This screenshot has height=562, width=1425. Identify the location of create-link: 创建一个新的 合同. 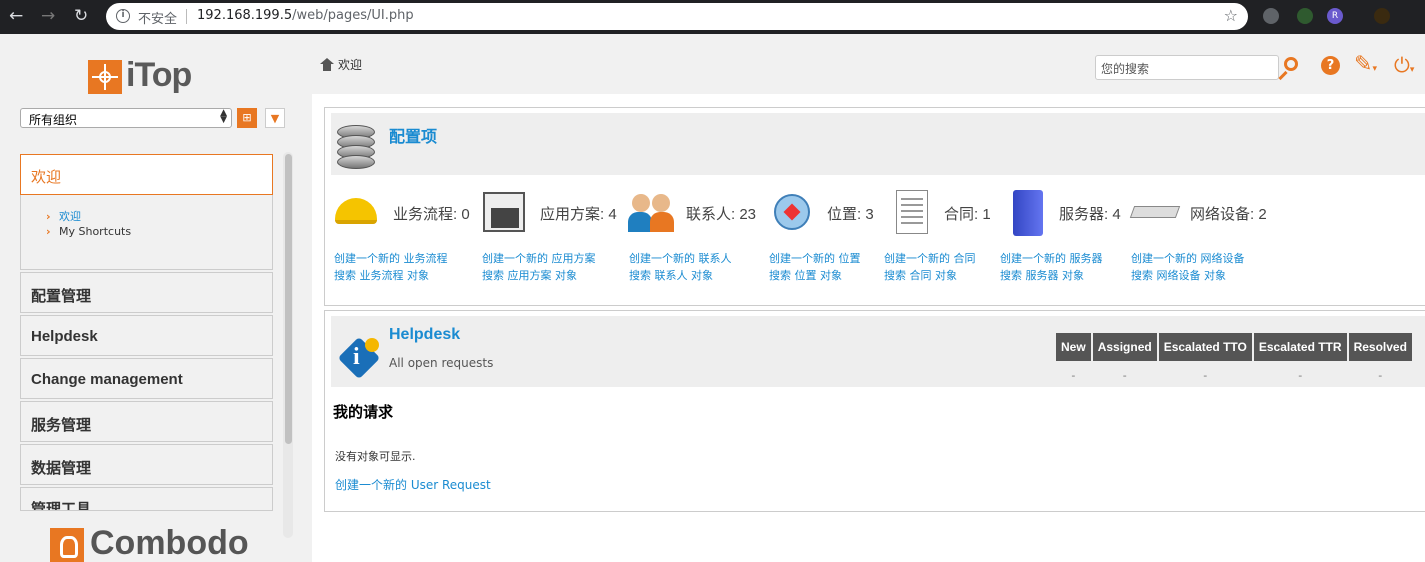
(930, 258).